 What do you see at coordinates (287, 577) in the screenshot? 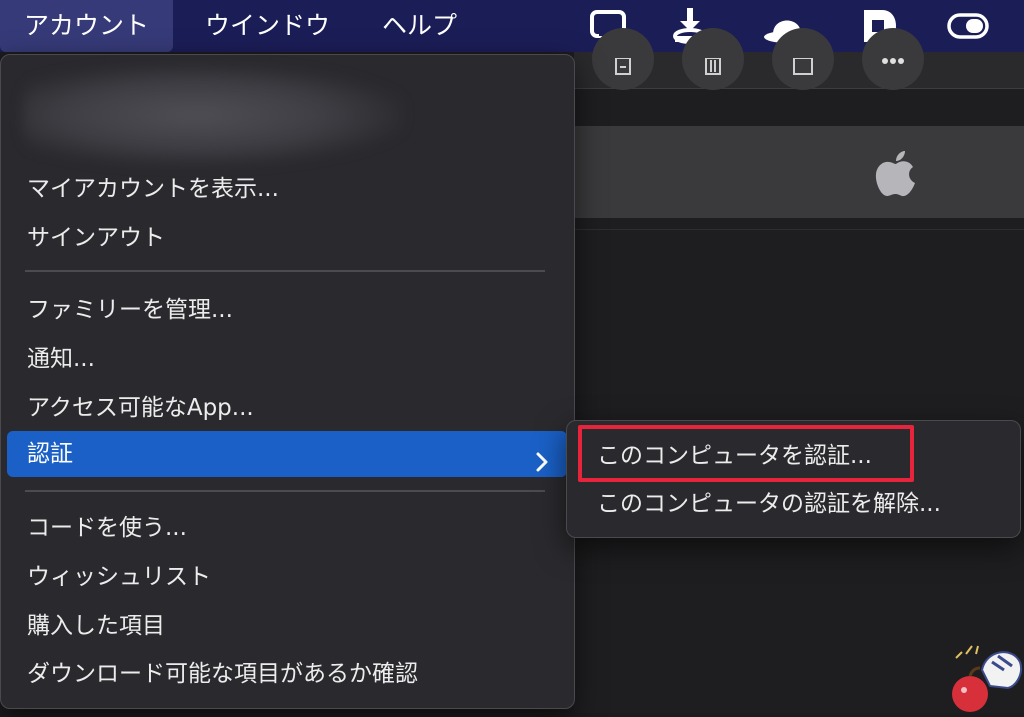
I see `menu-item-wishlist: ウィッシュリスト` at bounding box center [287, 577].